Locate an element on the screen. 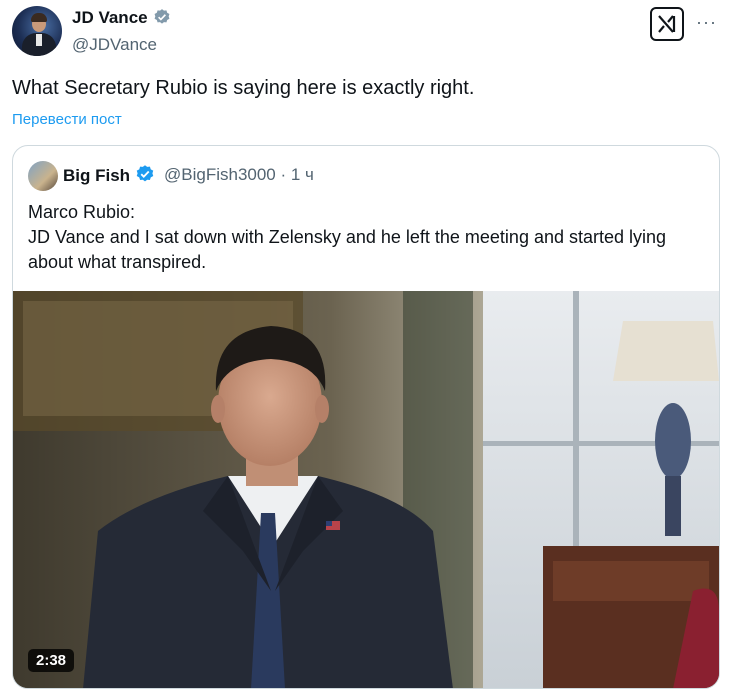  author-name-row: JD Vance is located at coordinates (121, 18).